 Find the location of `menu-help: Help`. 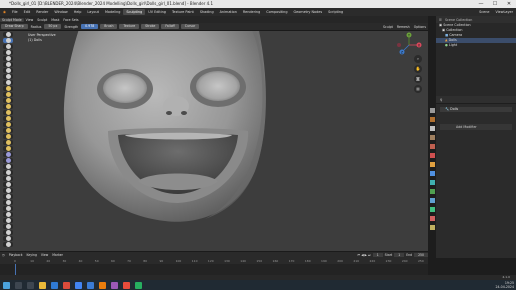

menu-help: Help is located at coordinates (78, 12).